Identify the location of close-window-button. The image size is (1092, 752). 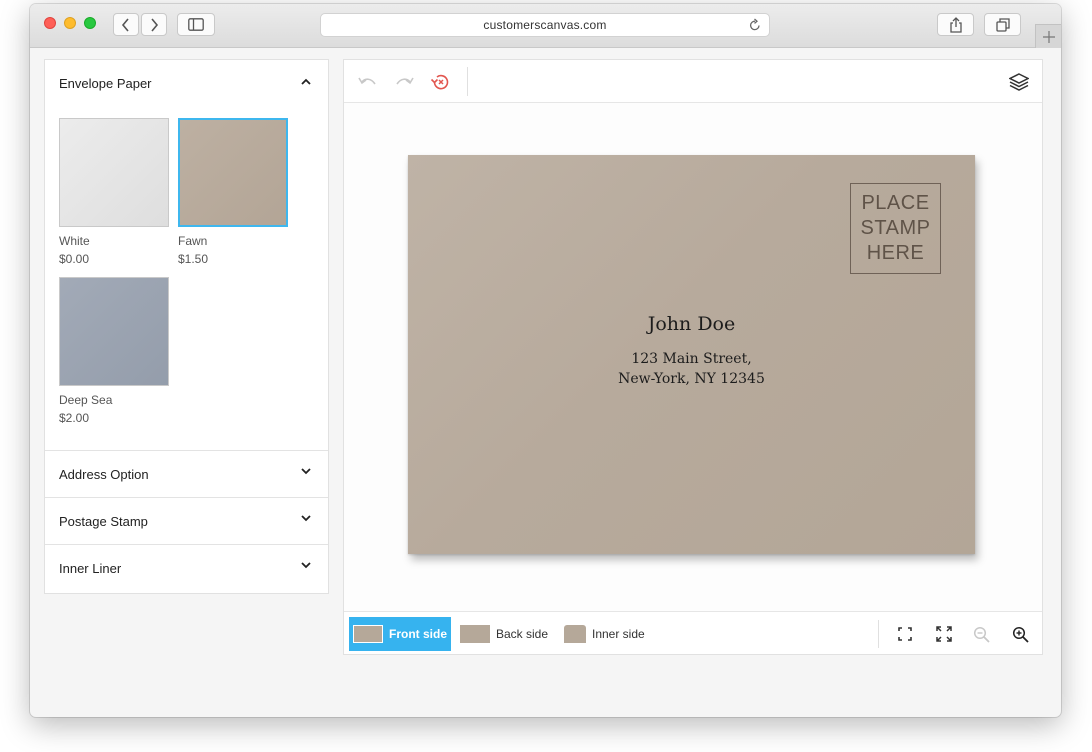
(50, 23).